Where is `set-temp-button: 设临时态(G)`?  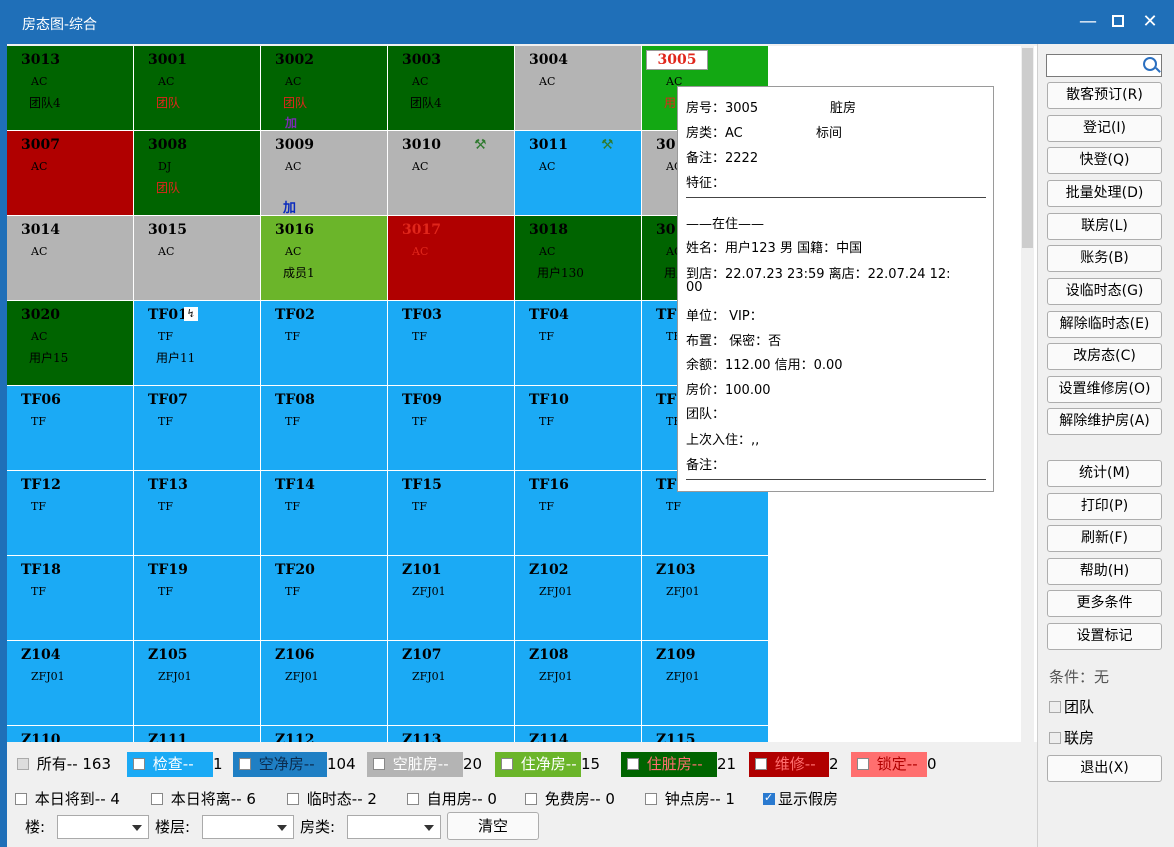 set-temp-button: 设临时态(G) is located at coordinates (1104, 291).